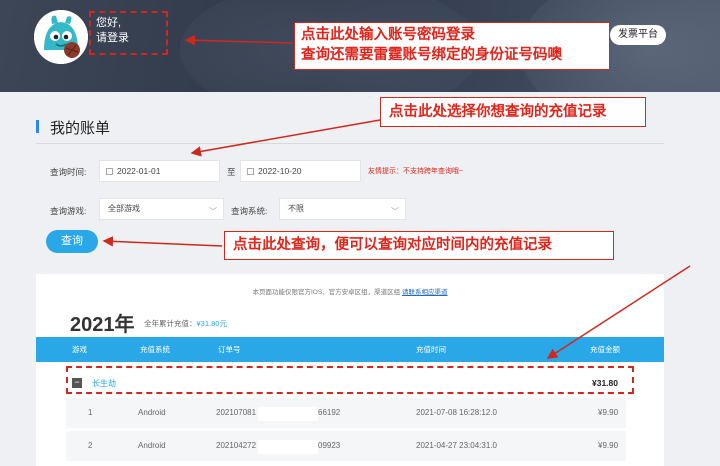  I want to click on arrow-to-date, so click(285, 138).